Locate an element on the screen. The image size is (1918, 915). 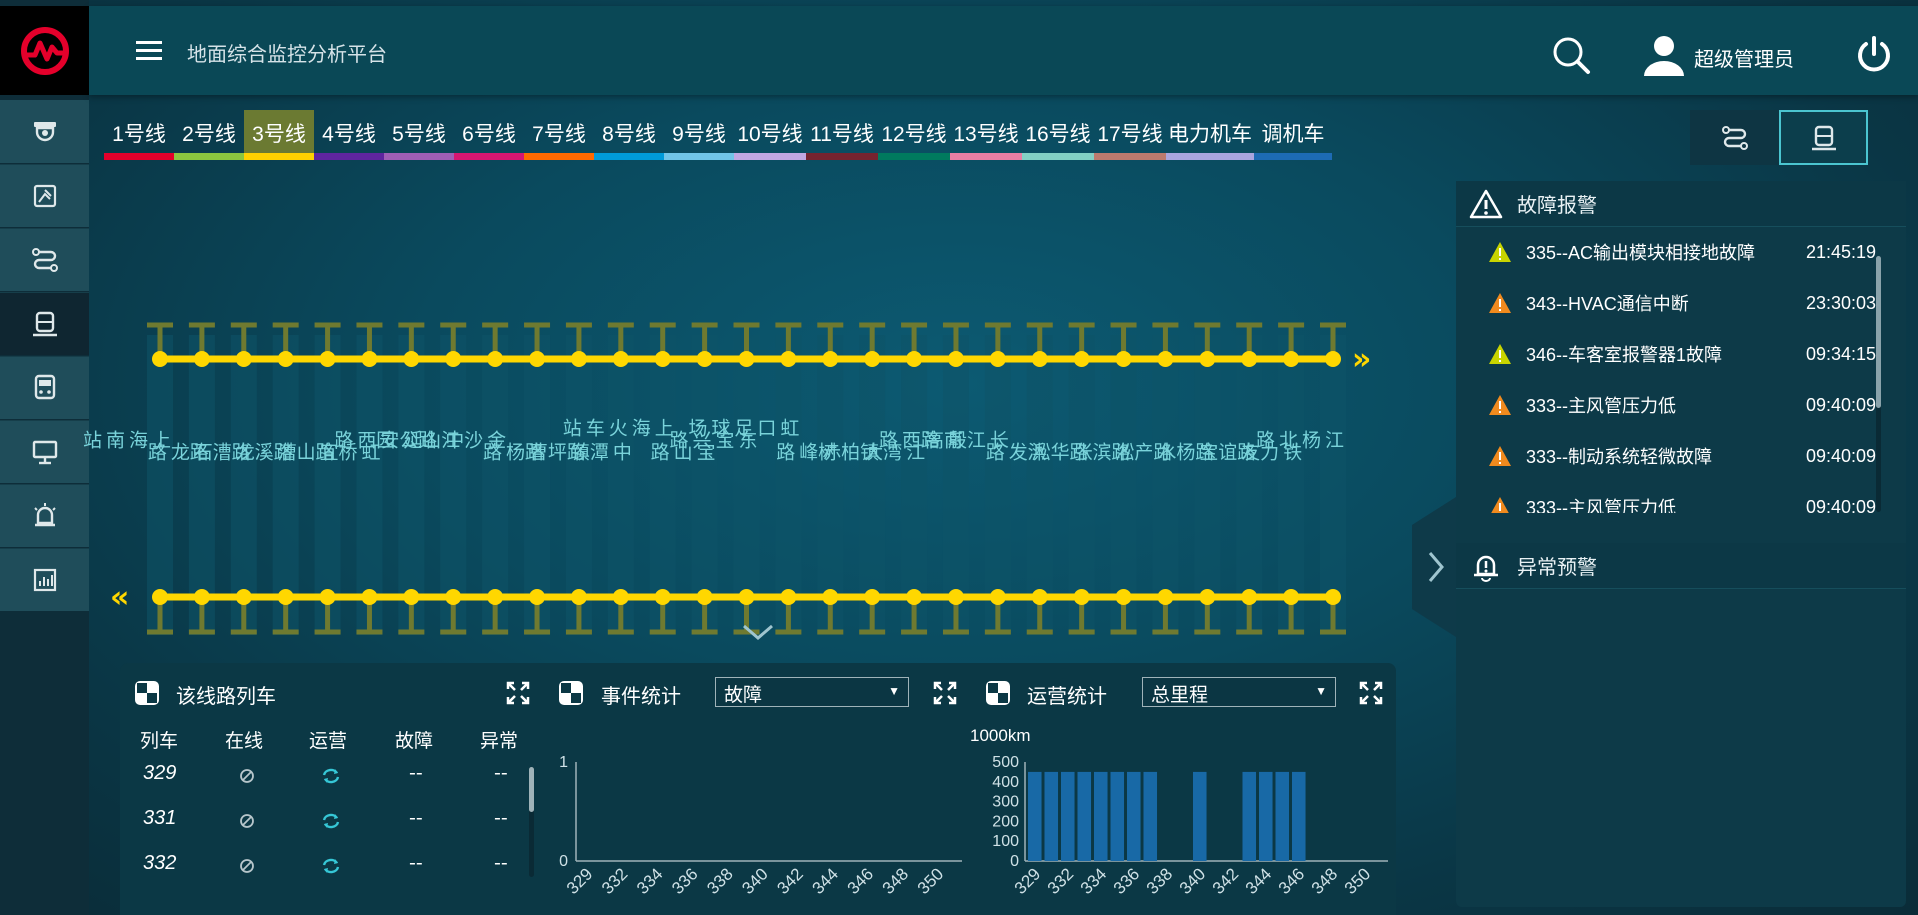
line-tab-2: 2号线 is located at coordinates (209, 135).